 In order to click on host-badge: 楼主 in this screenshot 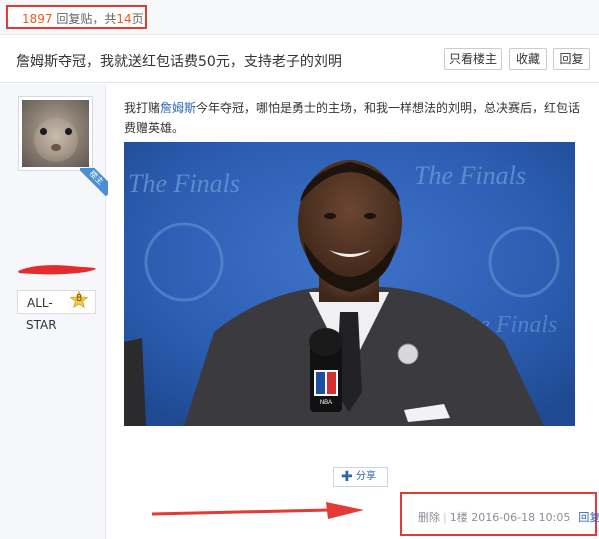, I will do `click(94, 182)`.